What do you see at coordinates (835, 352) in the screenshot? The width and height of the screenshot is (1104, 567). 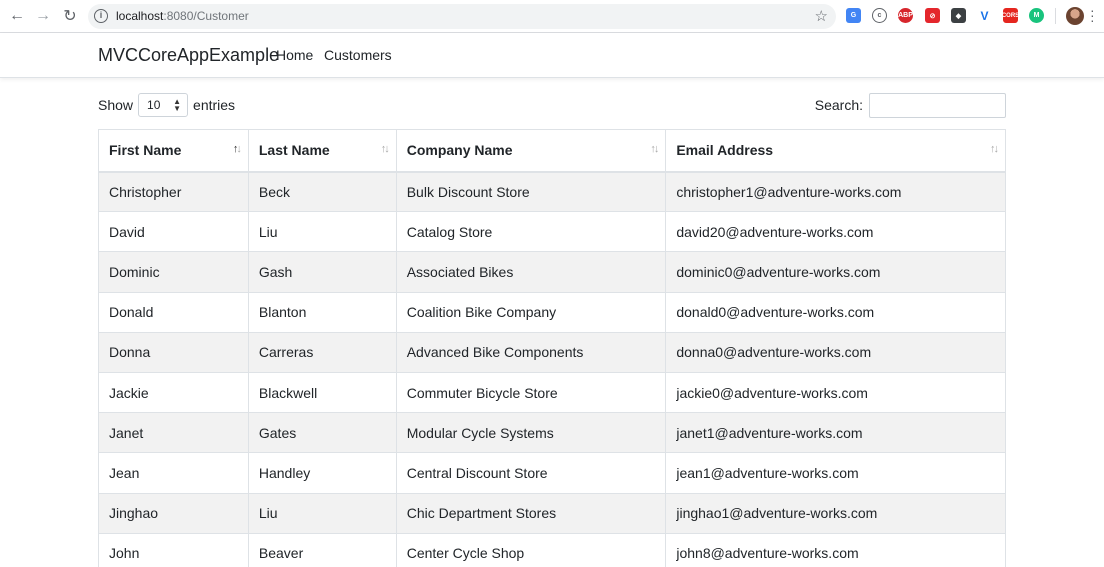 I see `table-cell: donna0@adventure-works.com` at bounding box center [835, 352].